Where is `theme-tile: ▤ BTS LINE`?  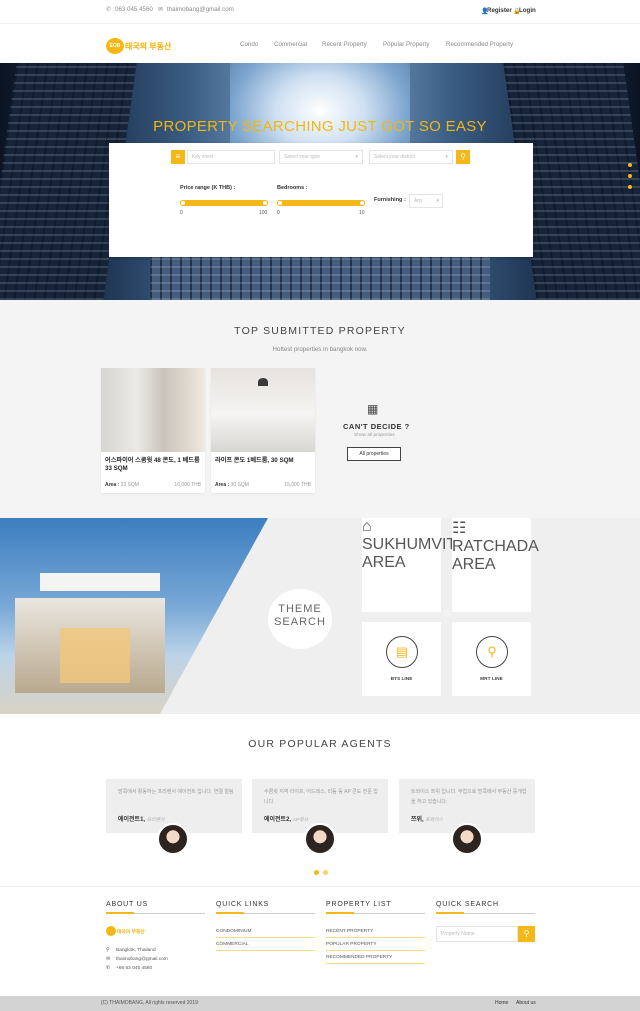 theme-tile: ▤ BTS LINE is located at coordinates (401, 659).